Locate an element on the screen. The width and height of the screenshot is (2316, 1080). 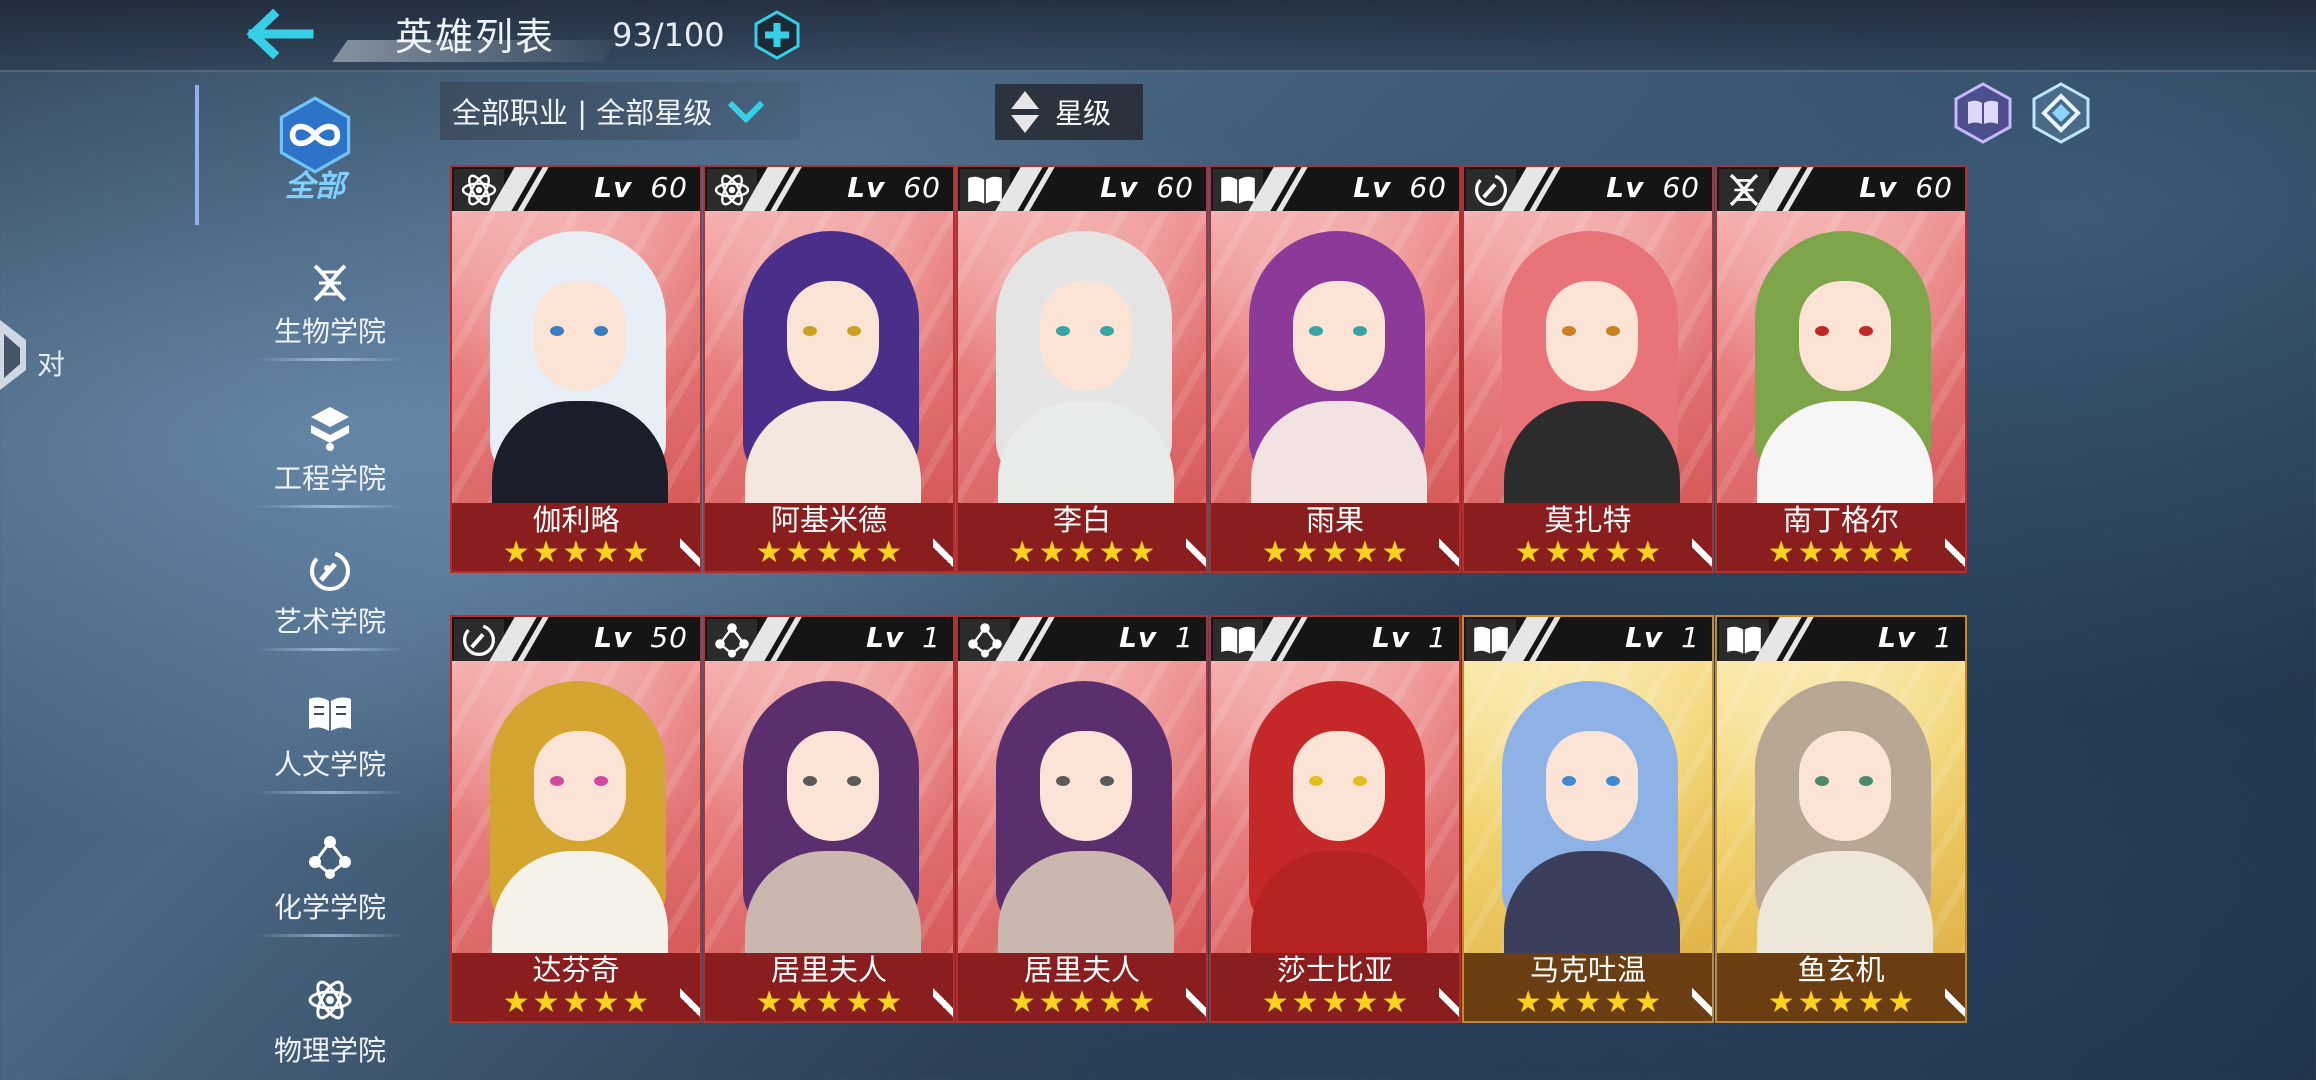
hero-card: Lv 60 伽利略 ★ ★ ★ ★ ★ is located at coordinates (576, 369).